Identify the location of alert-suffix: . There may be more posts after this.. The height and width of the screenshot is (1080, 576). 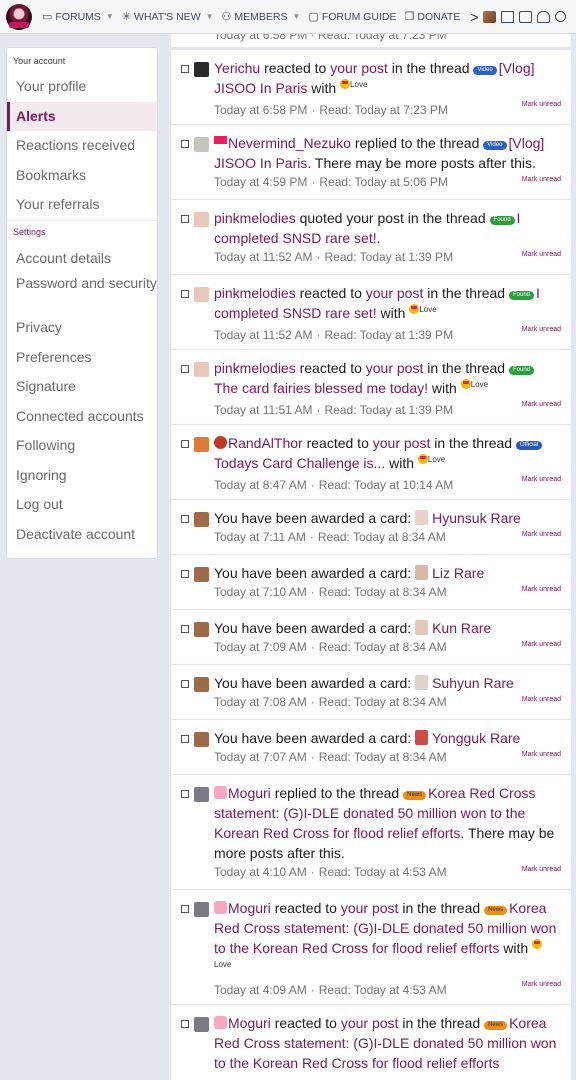
(421, 163).